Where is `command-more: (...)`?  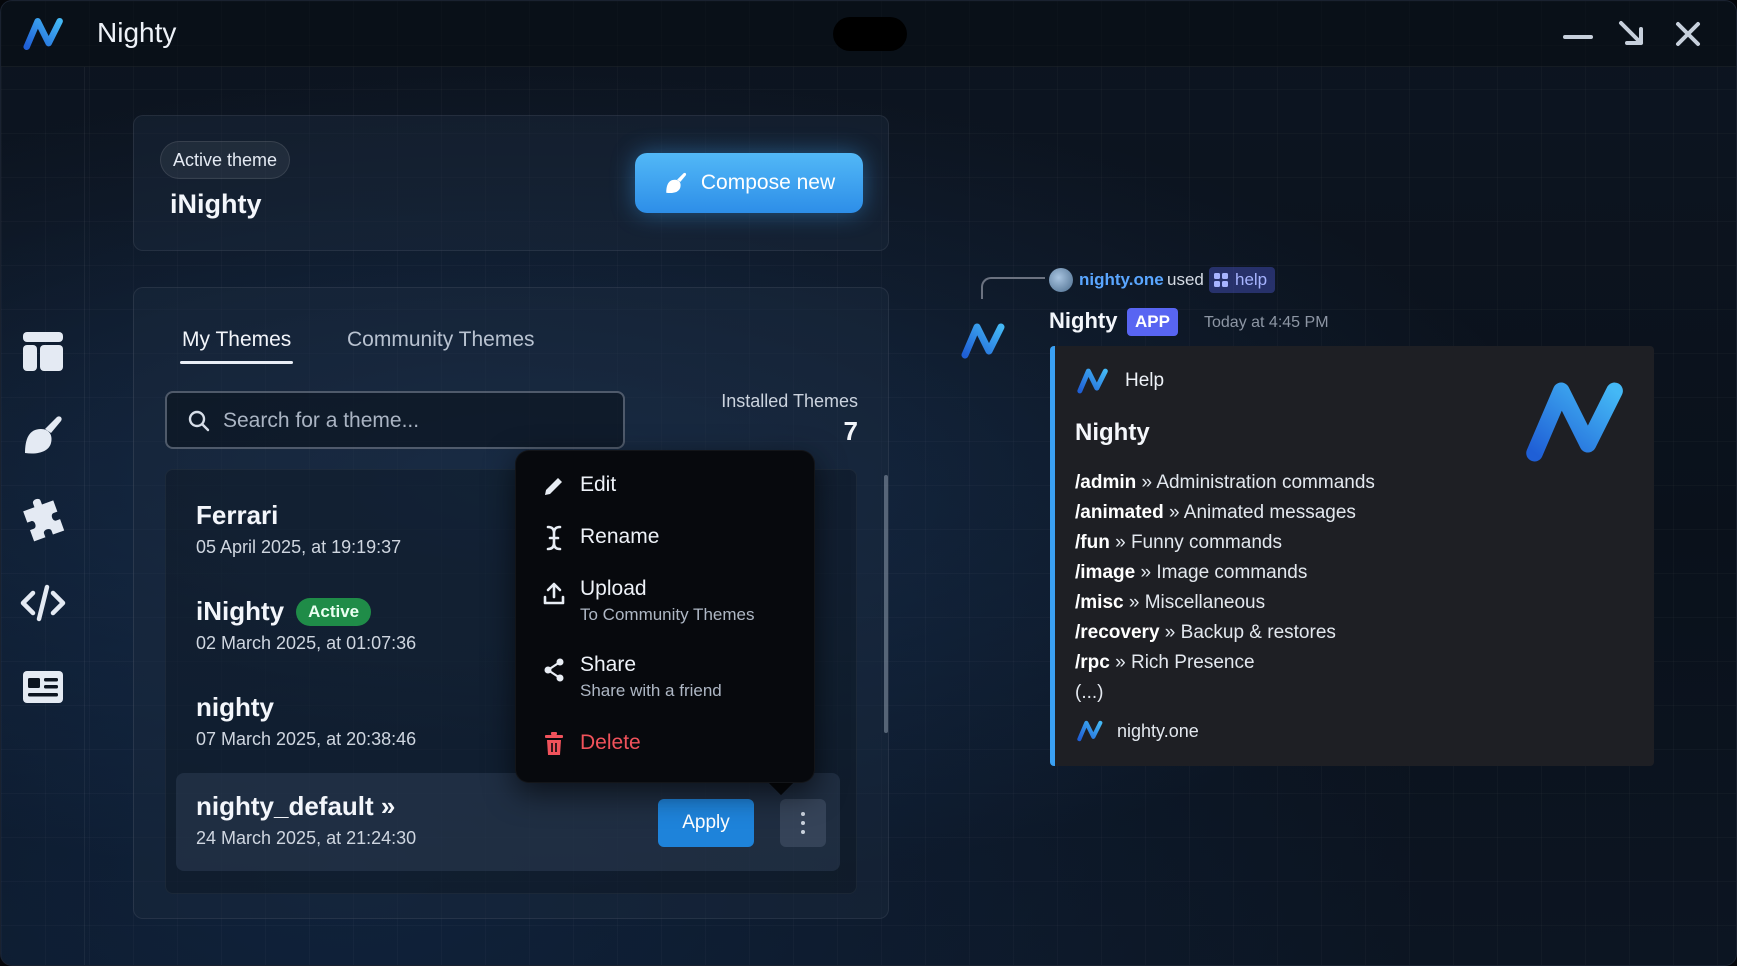
command-more: (...) is located at coordinates (1089, 692).